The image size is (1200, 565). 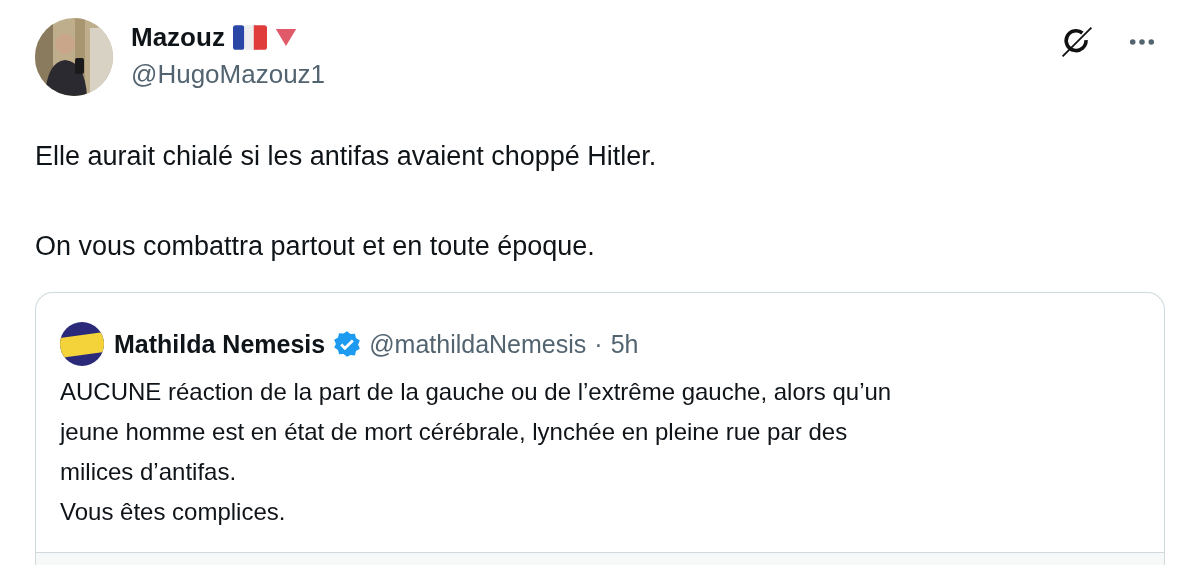 I want to click on flag-icon, so click(x=249, y=37).